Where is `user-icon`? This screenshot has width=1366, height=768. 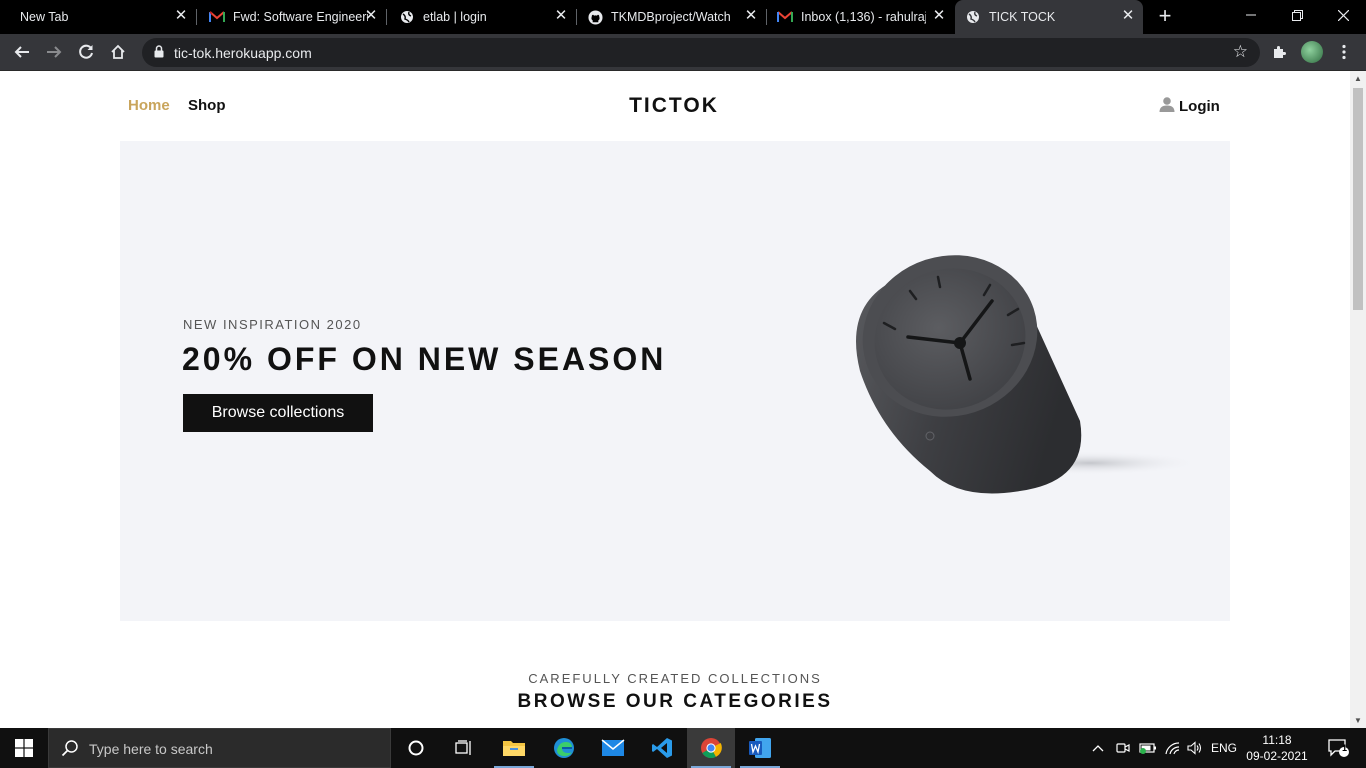
user-icon is located at coordinates (1167, 106).